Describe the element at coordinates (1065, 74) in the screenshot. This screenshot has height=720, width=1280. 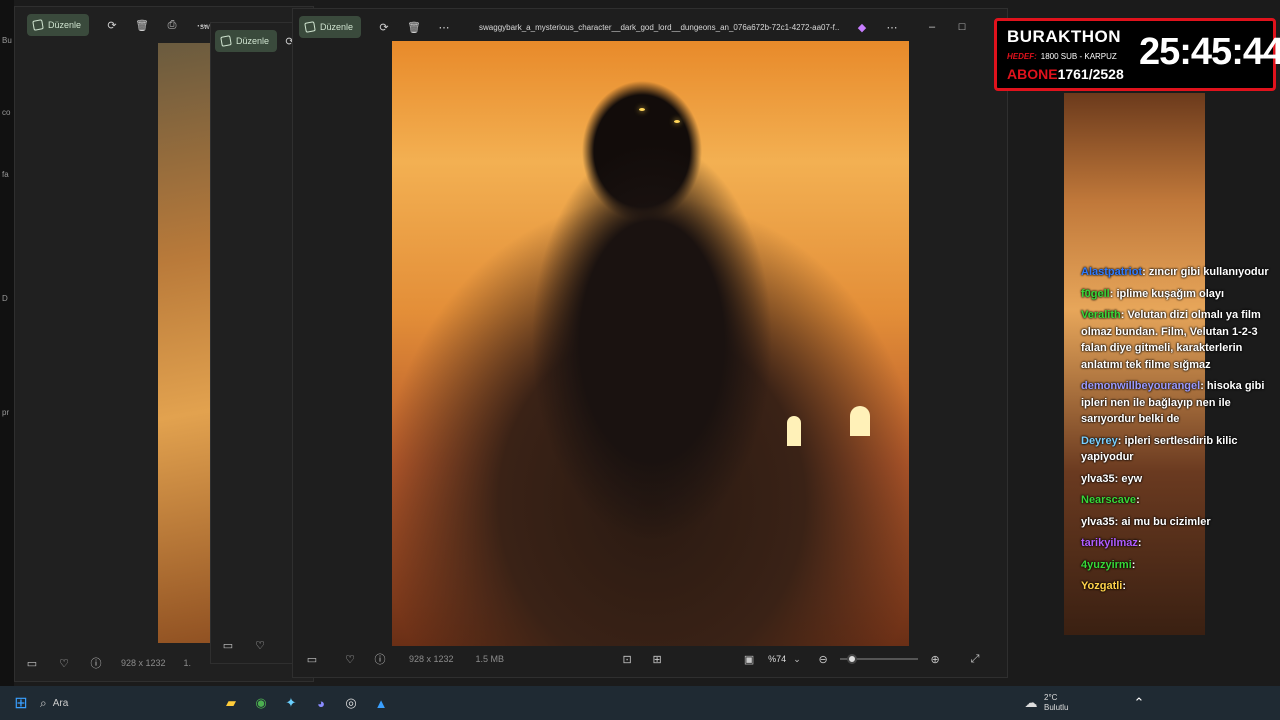
I see `timer-subs: ABONE1761/2528` at that location.